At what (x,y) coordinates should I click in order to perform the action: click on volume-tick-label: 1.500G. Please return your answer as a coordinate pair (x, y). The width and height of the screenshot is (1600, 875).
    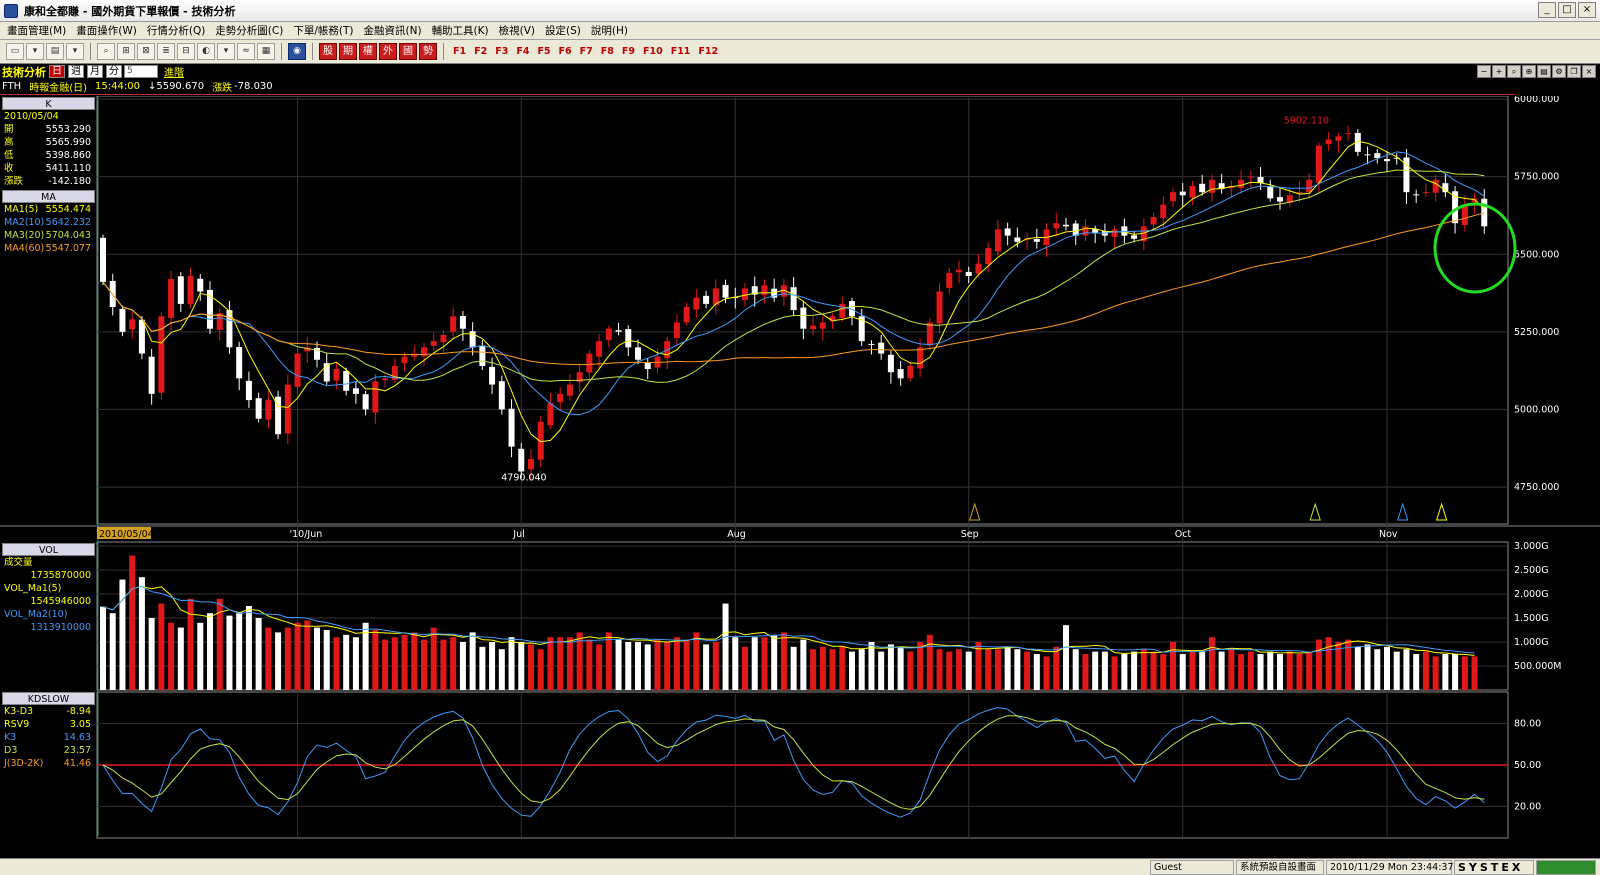
    Looking at the image, I should click on (1531, 618).